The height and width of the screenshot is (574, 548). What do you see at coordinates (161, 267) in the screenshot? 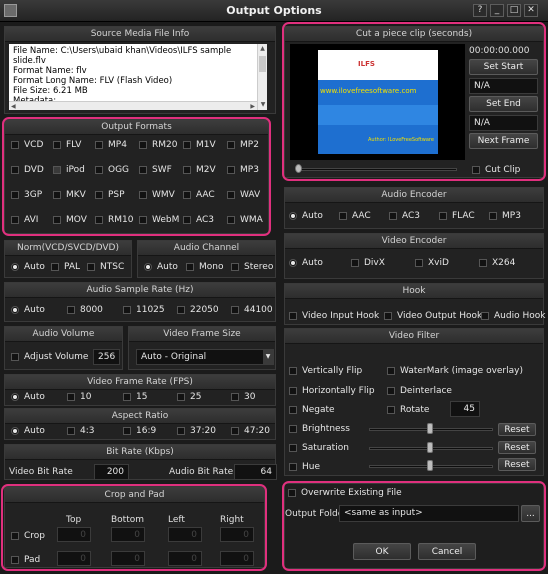
I see `channel-auto-radio: Auto` at bounding box center [161, 267].